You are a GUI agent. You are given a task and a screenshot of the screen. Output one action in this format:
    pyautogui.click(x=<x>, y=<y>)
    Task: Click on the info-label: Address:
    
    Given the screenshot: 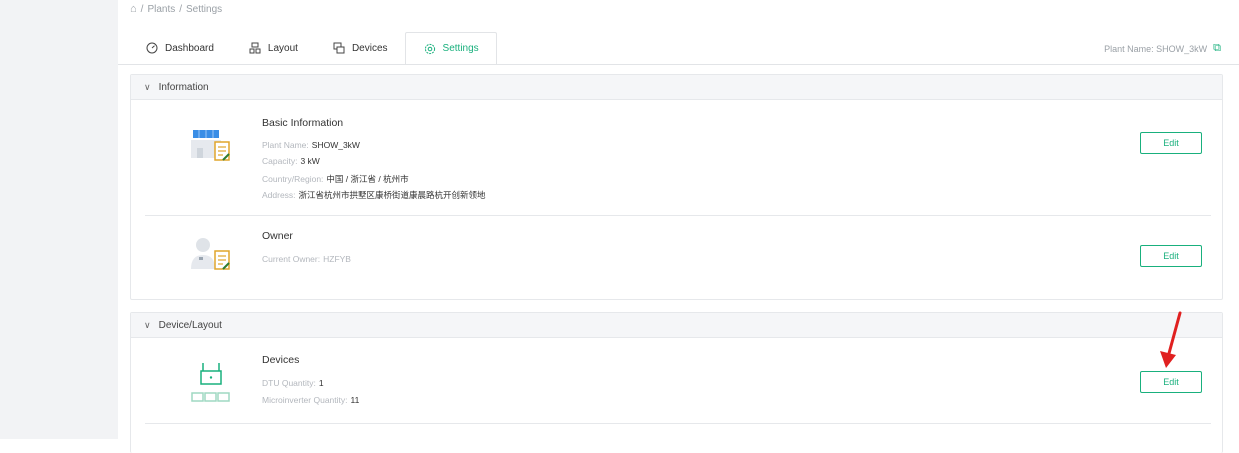 What is the action you would take?
    pyautogui.click(x=279, y=195)
    